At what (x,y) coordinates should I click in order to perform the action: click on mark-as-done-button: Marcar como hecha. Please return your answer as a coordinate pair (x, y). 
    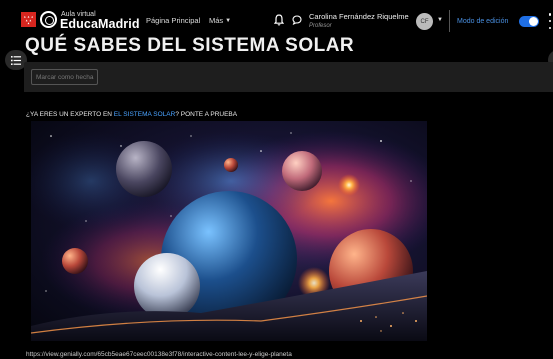
    Looking at the image, I should click on (65, 77).